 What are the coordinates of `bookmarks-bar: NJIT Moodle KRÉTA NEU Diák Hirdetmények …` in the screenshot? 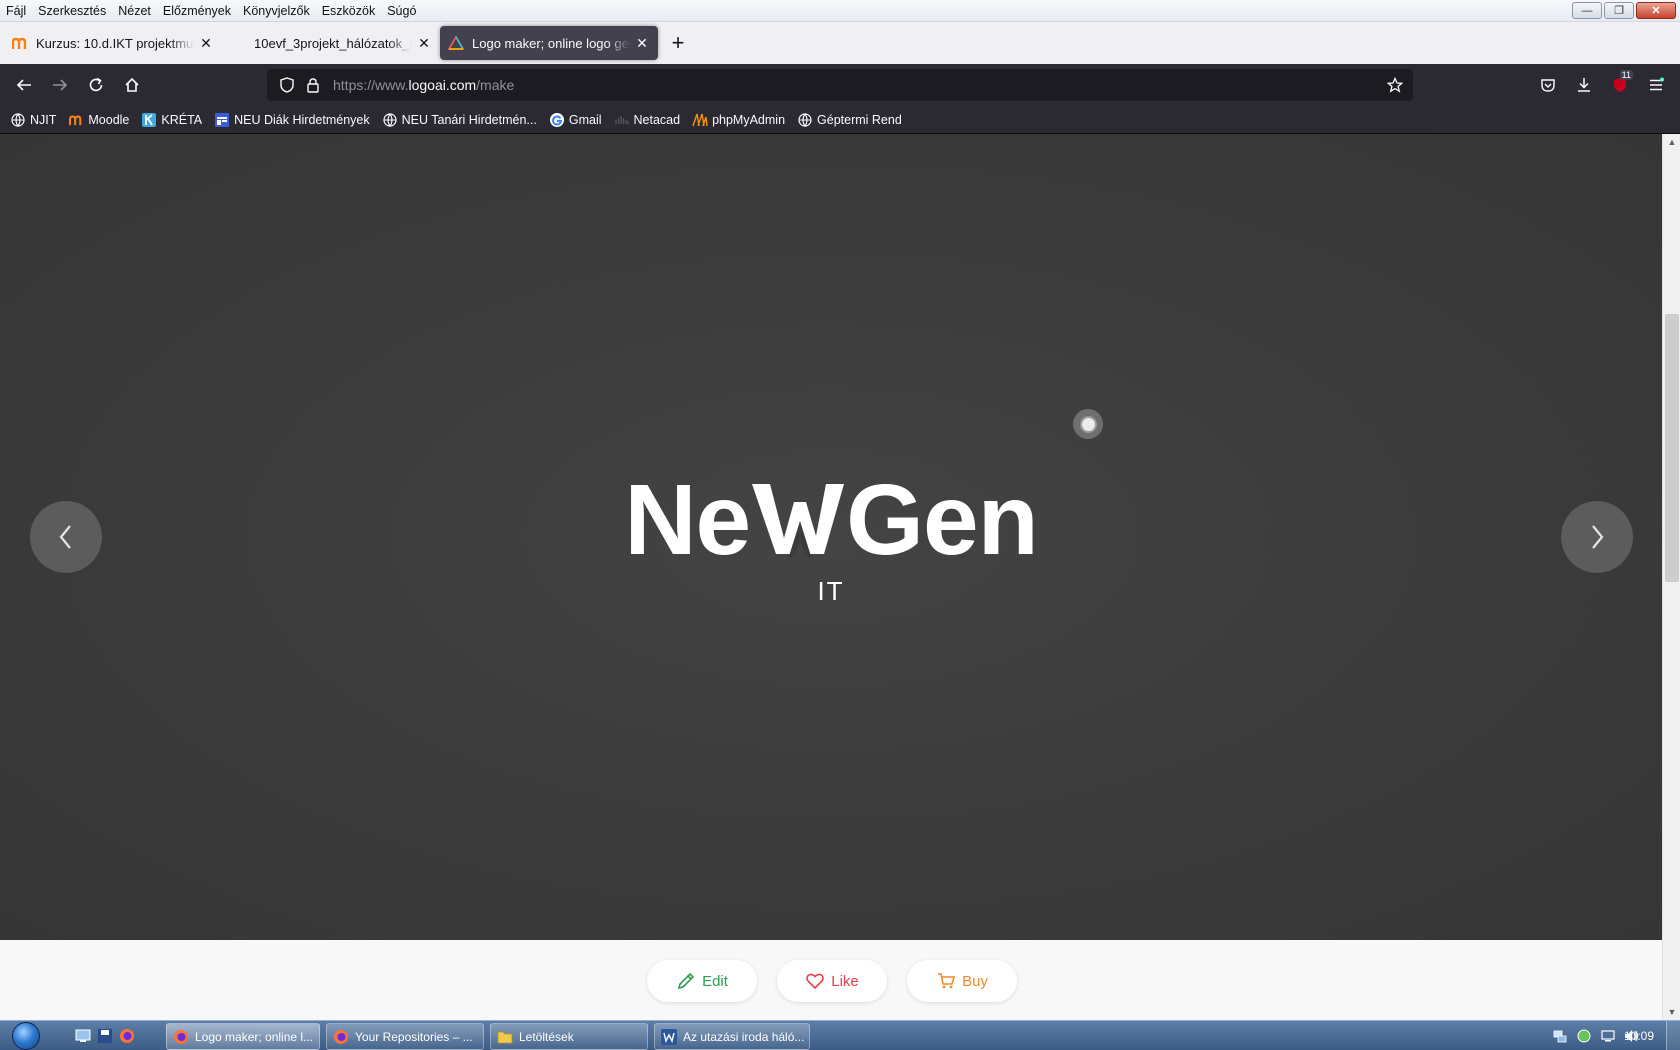 It's located at (840, 120).